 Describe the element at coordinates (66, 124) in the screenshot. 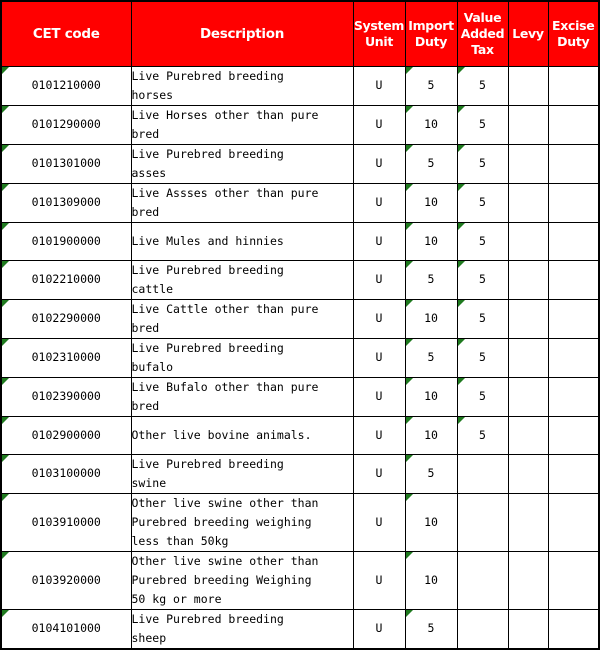

I see `cell-cet-code: 0101290000` at that location.